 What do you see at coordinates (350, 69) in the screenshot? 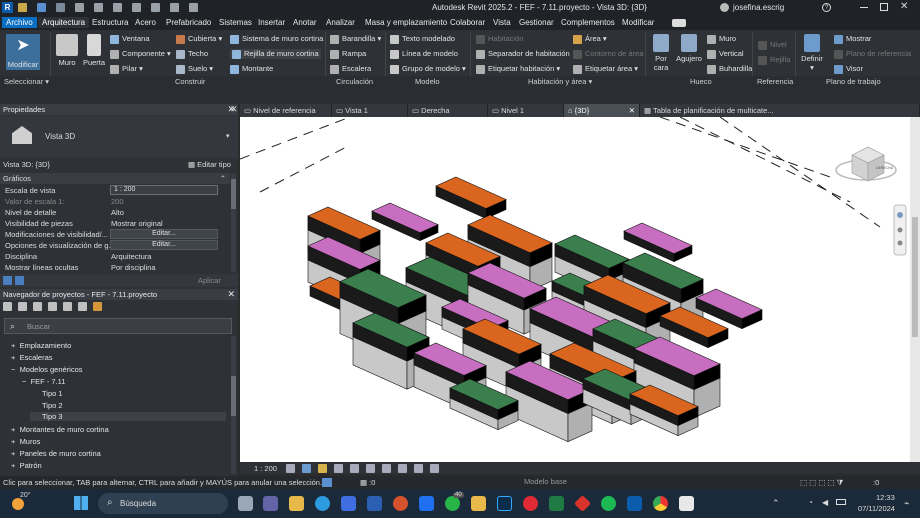
I see `escalera-button: Escalera` at bounding box center [350, 69].